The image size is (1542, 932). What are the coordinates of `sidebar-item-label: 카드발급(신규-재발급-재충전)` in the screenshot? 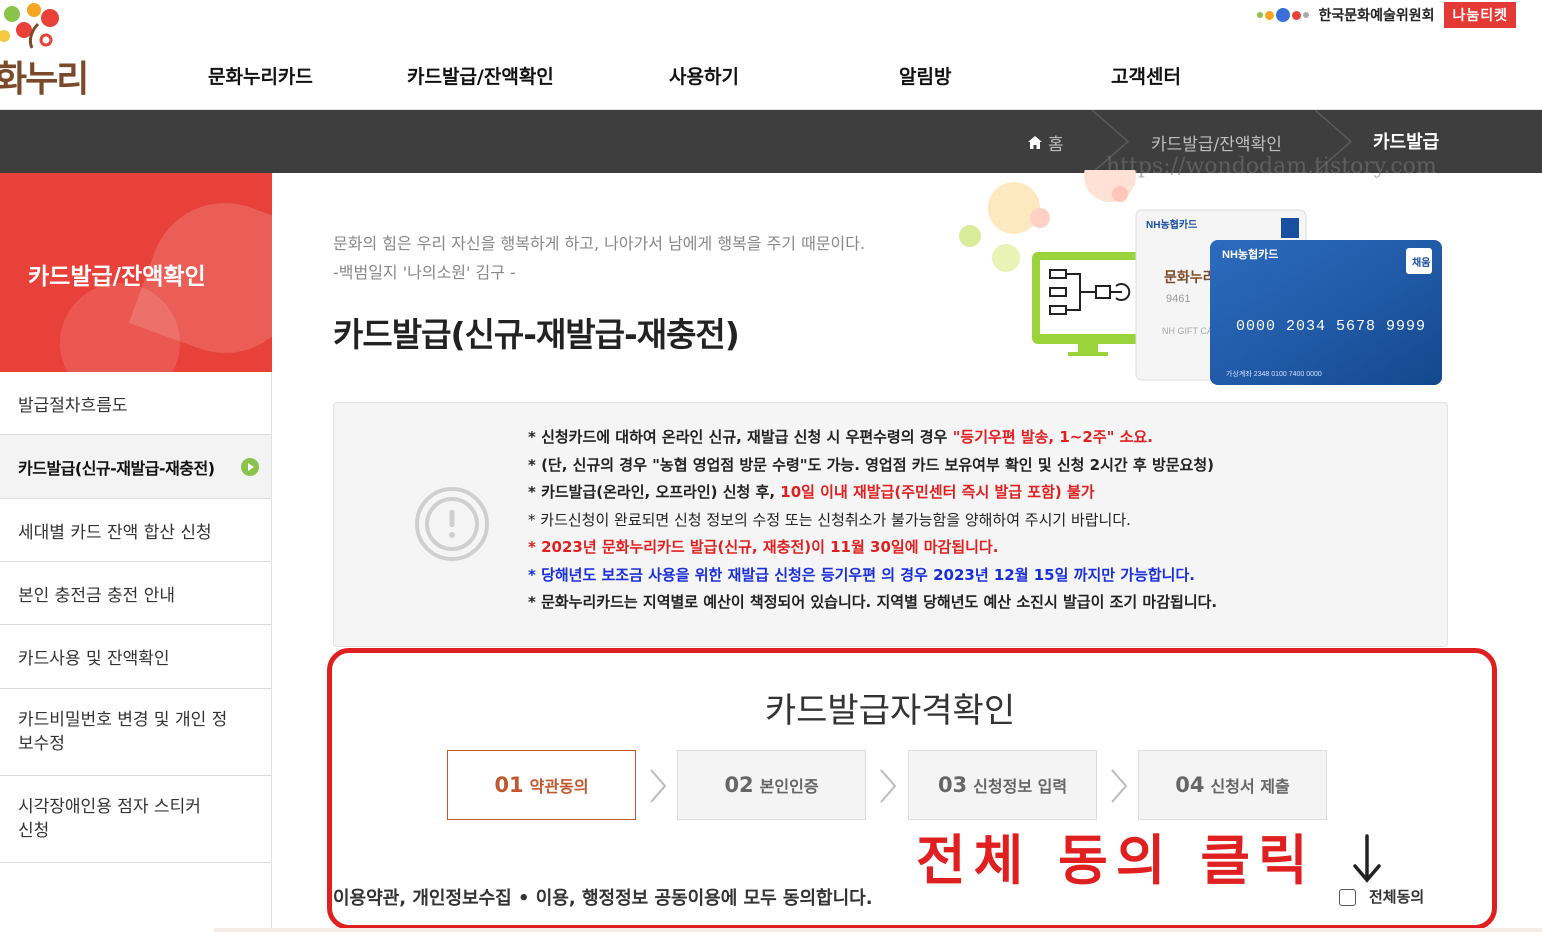 It's located at (116, 468).